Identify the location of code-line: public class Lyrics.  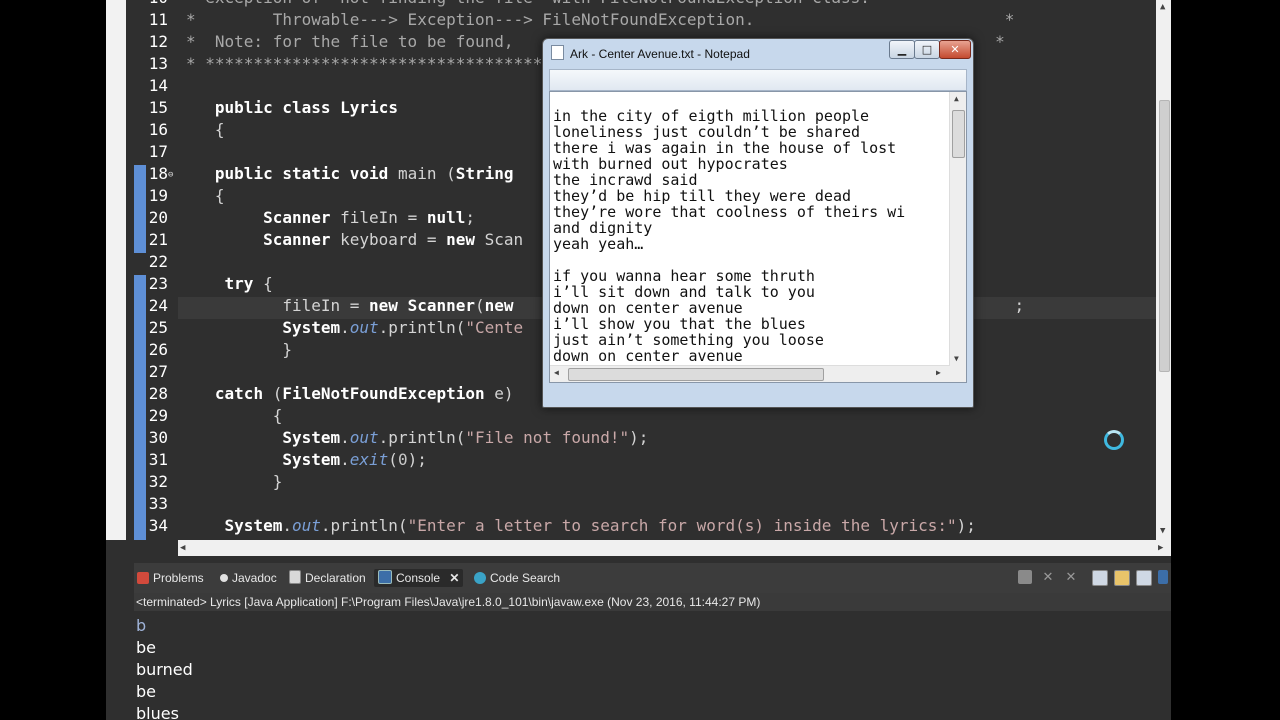
(292, 108).